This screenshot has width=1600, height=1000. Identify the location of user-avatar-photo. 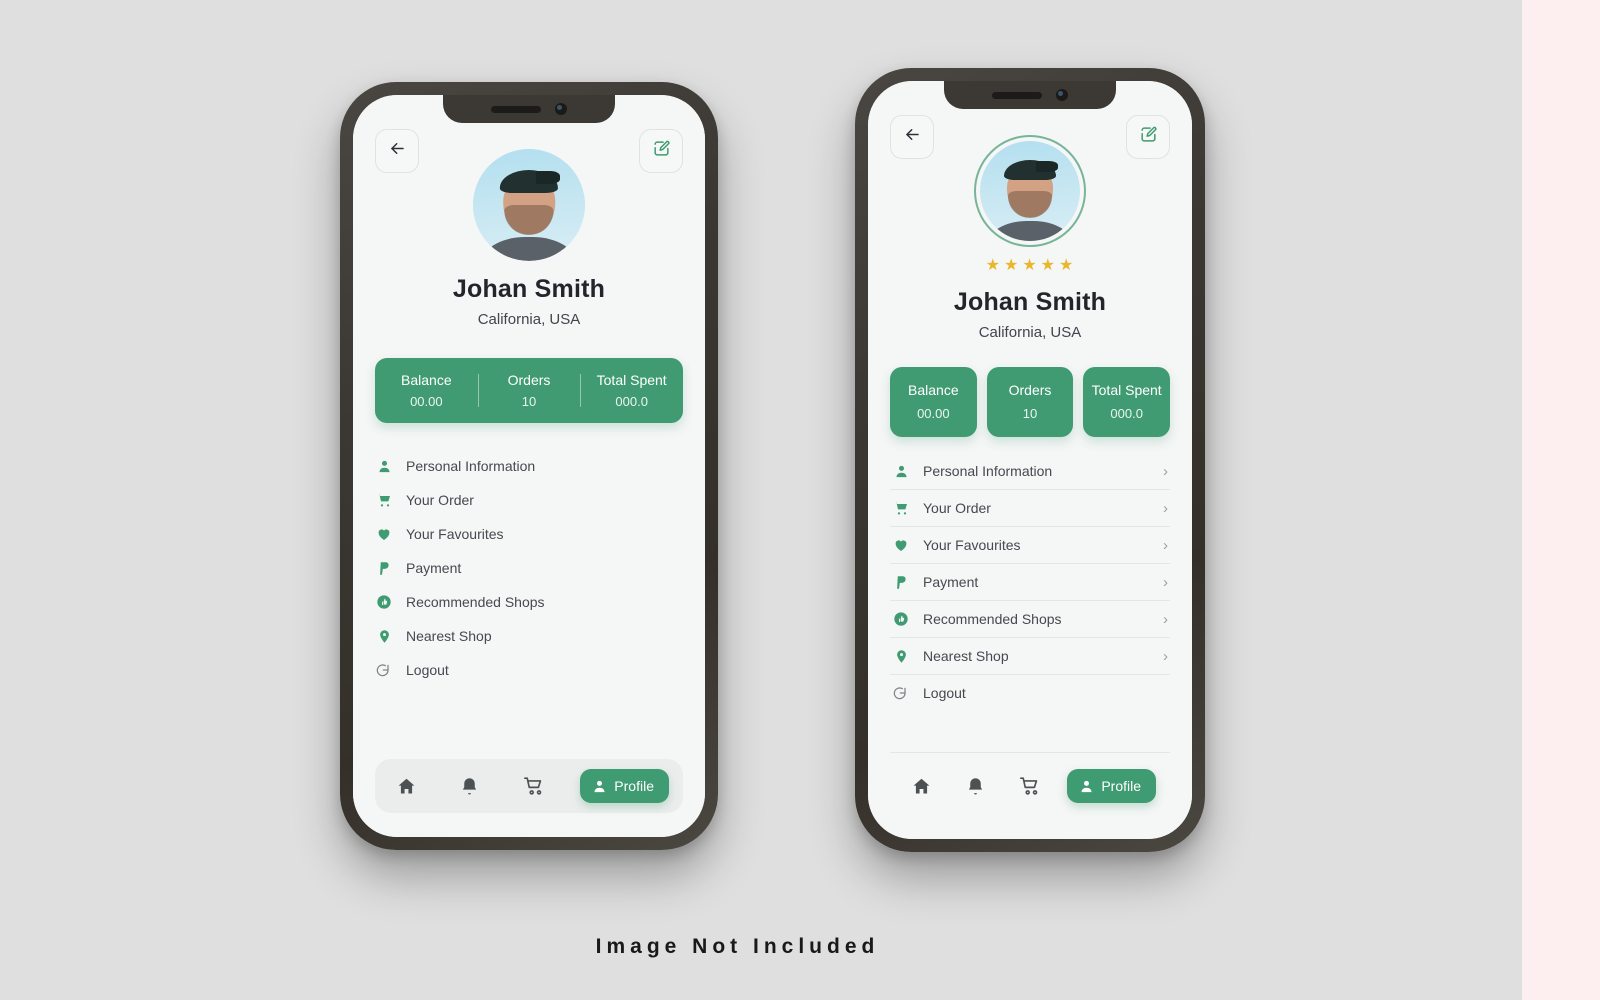
(529, 205).